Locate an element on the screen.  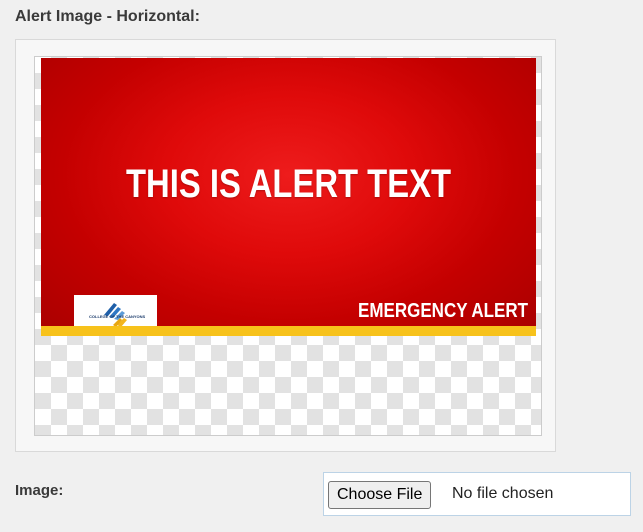
file-status-text: No file chosen is located at coordinates (503, 493).